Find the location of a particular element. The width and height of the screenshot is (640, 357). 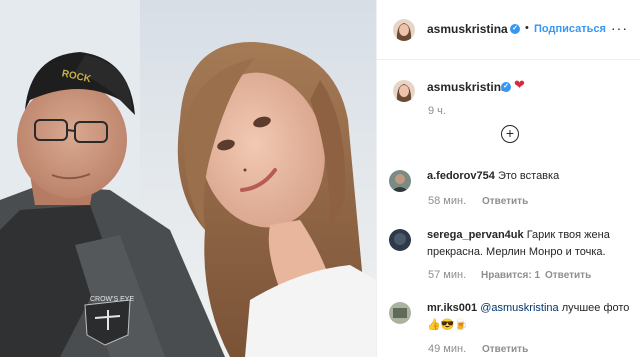

comment-1: a.fedorov754 Это вставка is located at coordinates (529, 176).